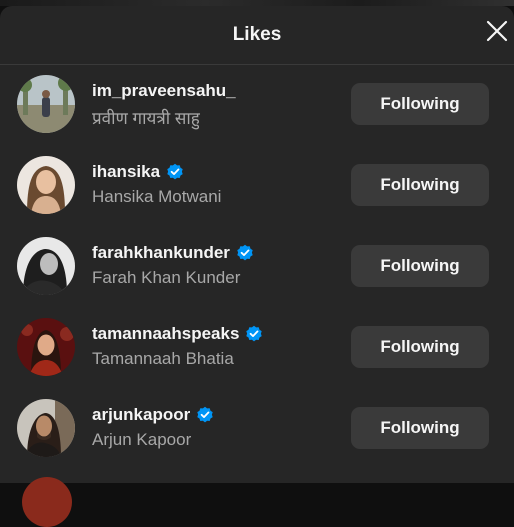  Describe the element at coordinates (146, 118) in the screenshot. I see `full-name: प्रवीण गायत्री साहु` at that location.